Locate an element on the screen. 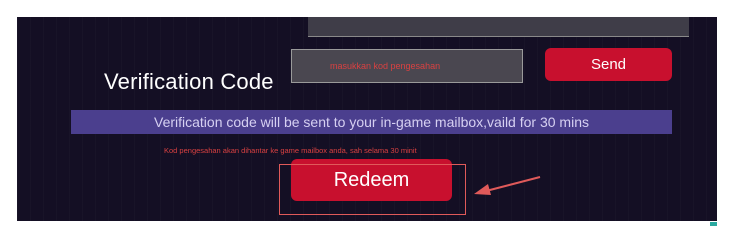 This screenshot has width=748, height=240. verification-code-input is located at coordinates (407, 66).